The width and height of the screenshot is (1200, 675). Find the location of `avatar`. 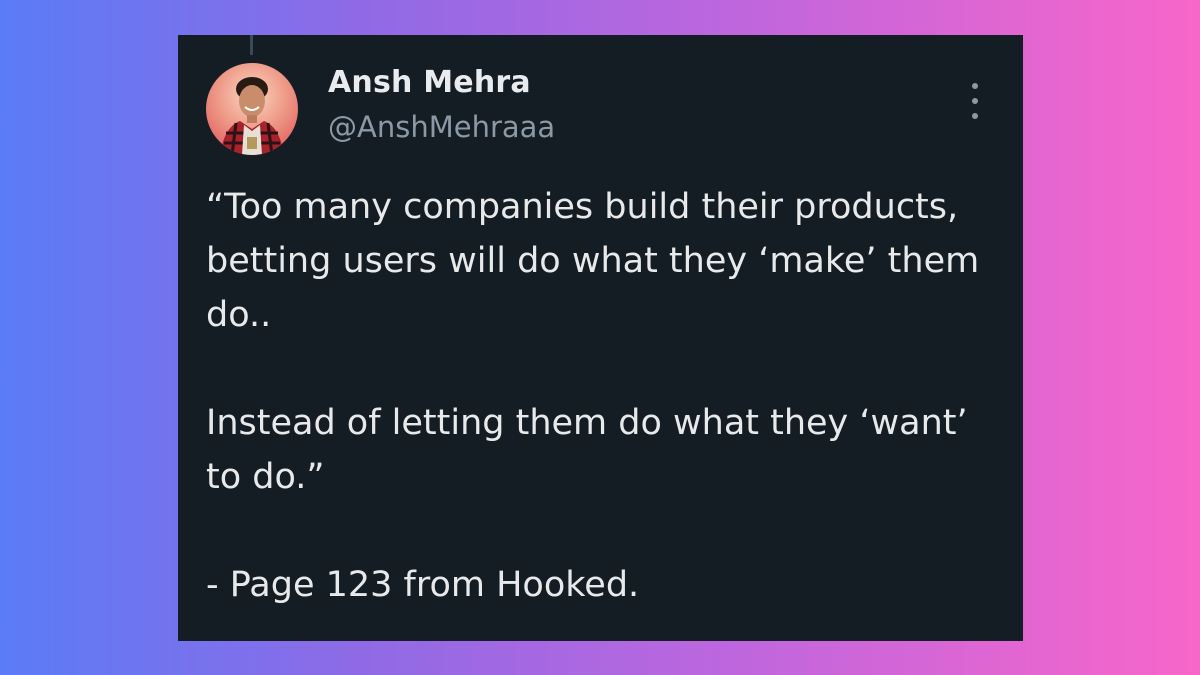

avatar is located at coordinates (252, 109).